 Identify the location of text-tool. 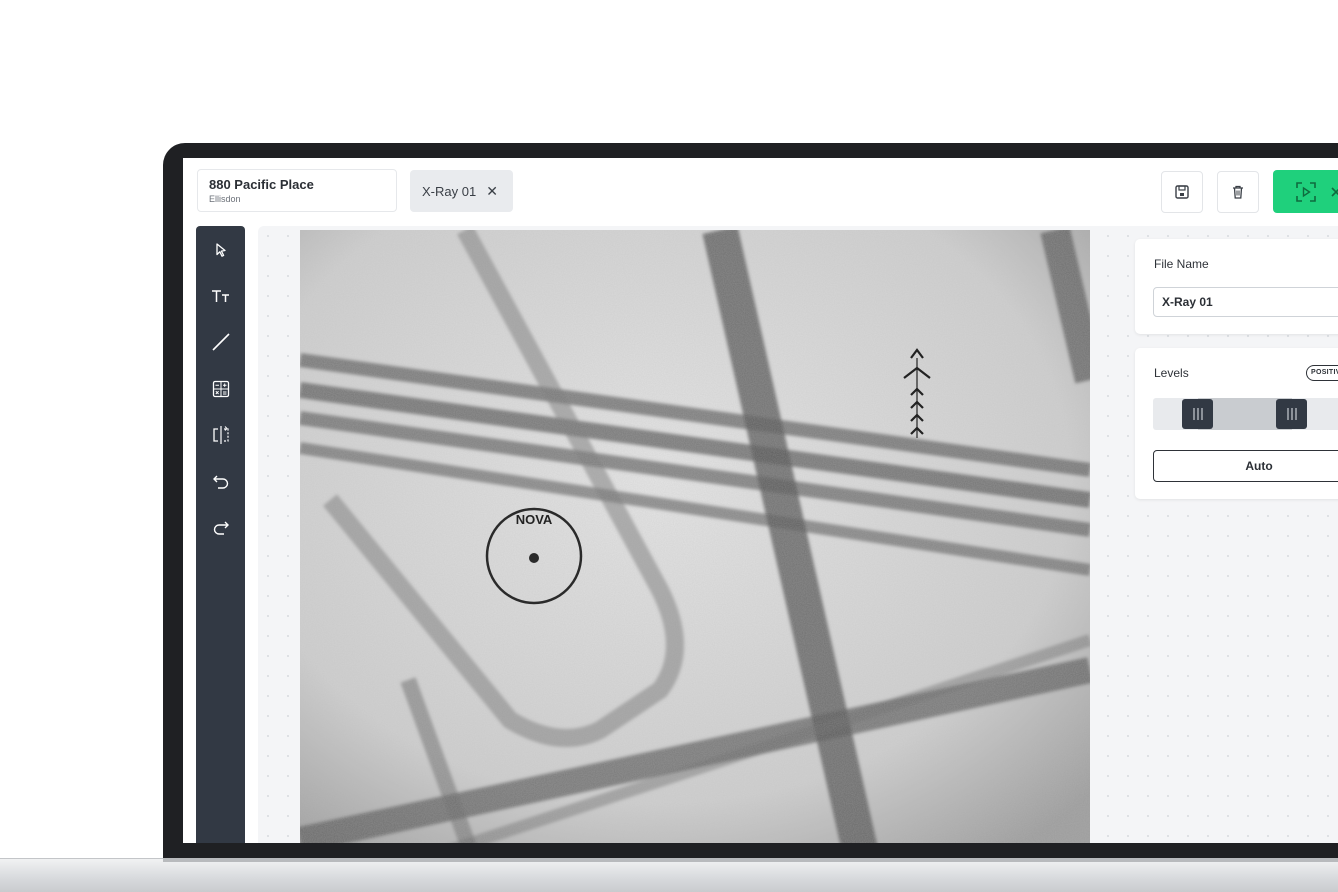
(220, 296).